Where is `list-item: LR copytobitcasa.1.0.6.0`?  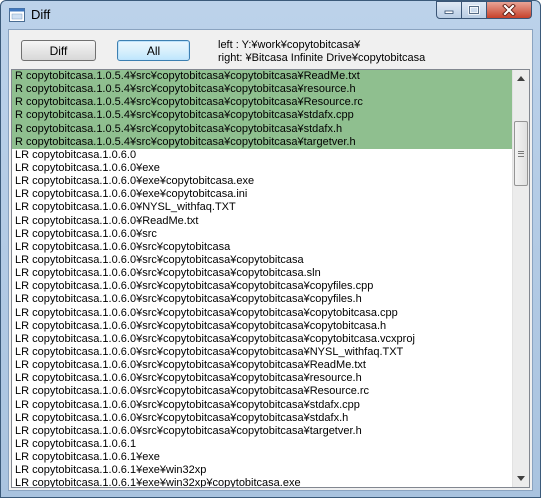
list-item: LR copytobitcasa.1.0.6.0 is located at coordinates (263, 155).